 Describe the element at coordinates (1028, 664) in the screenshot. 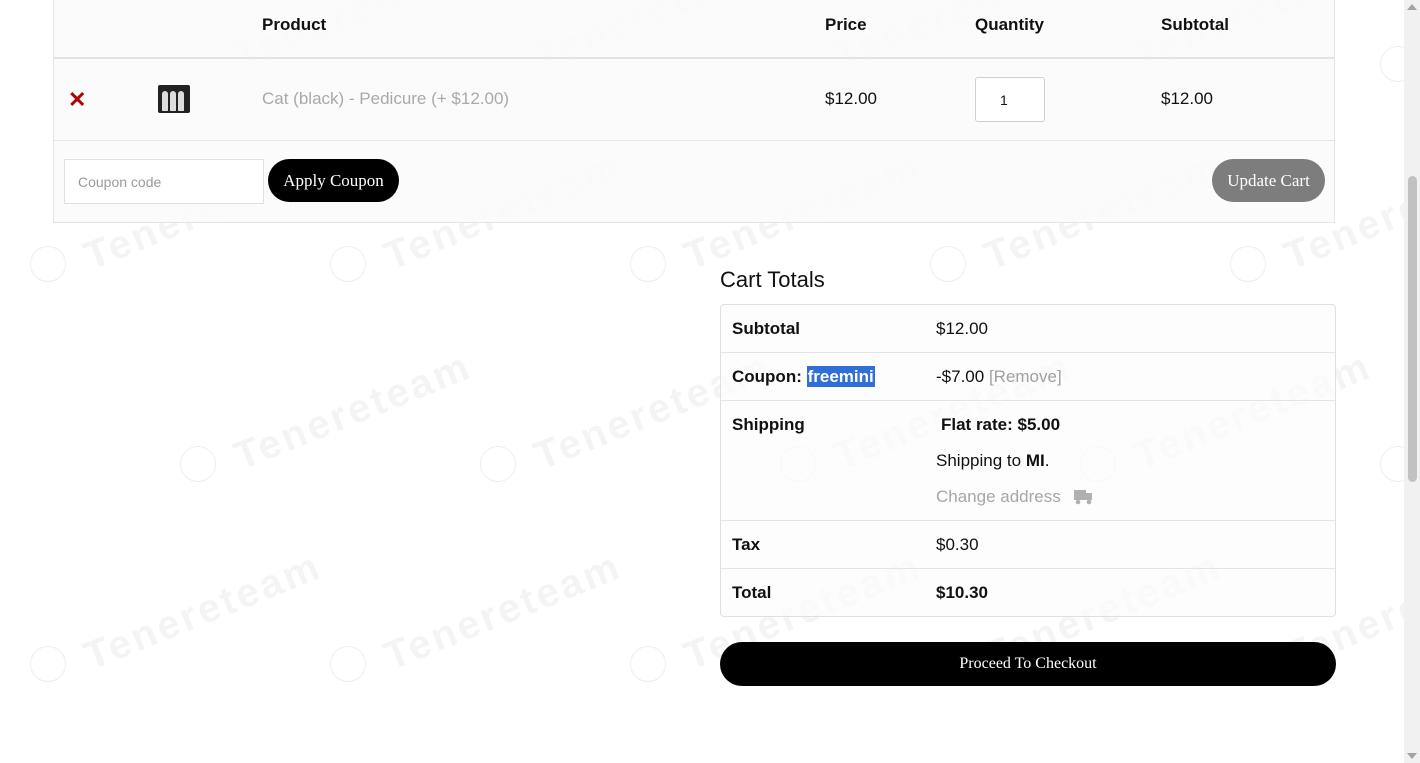

I see `proceed-to-checkout-button: Proceed To Checkout` at that location.